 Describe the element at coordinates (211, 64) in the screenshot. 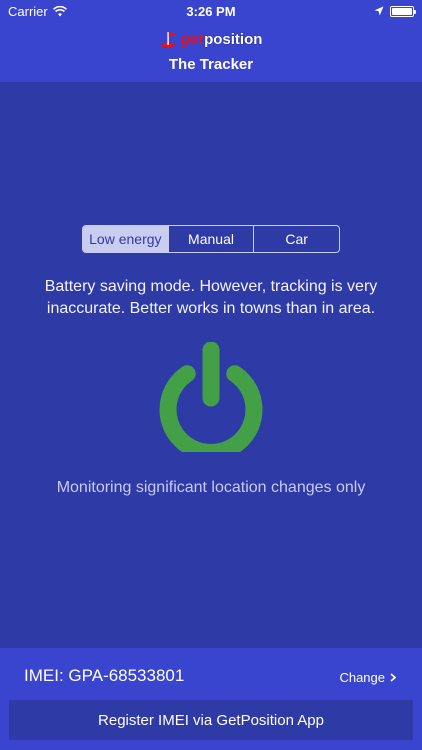

I see `page-title: The Tracker` at that location.